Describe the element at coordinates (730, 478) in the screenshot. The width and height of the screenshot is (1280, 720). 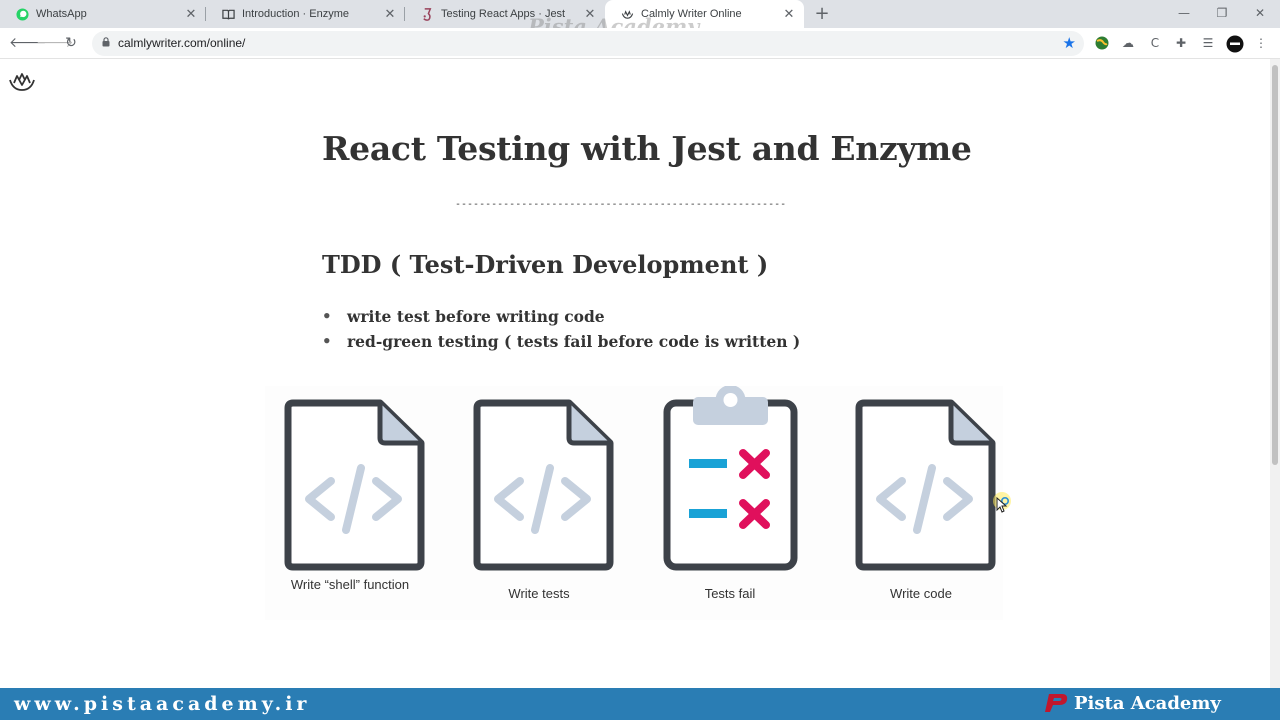
I see `clipboard-fail-icon` at that location.